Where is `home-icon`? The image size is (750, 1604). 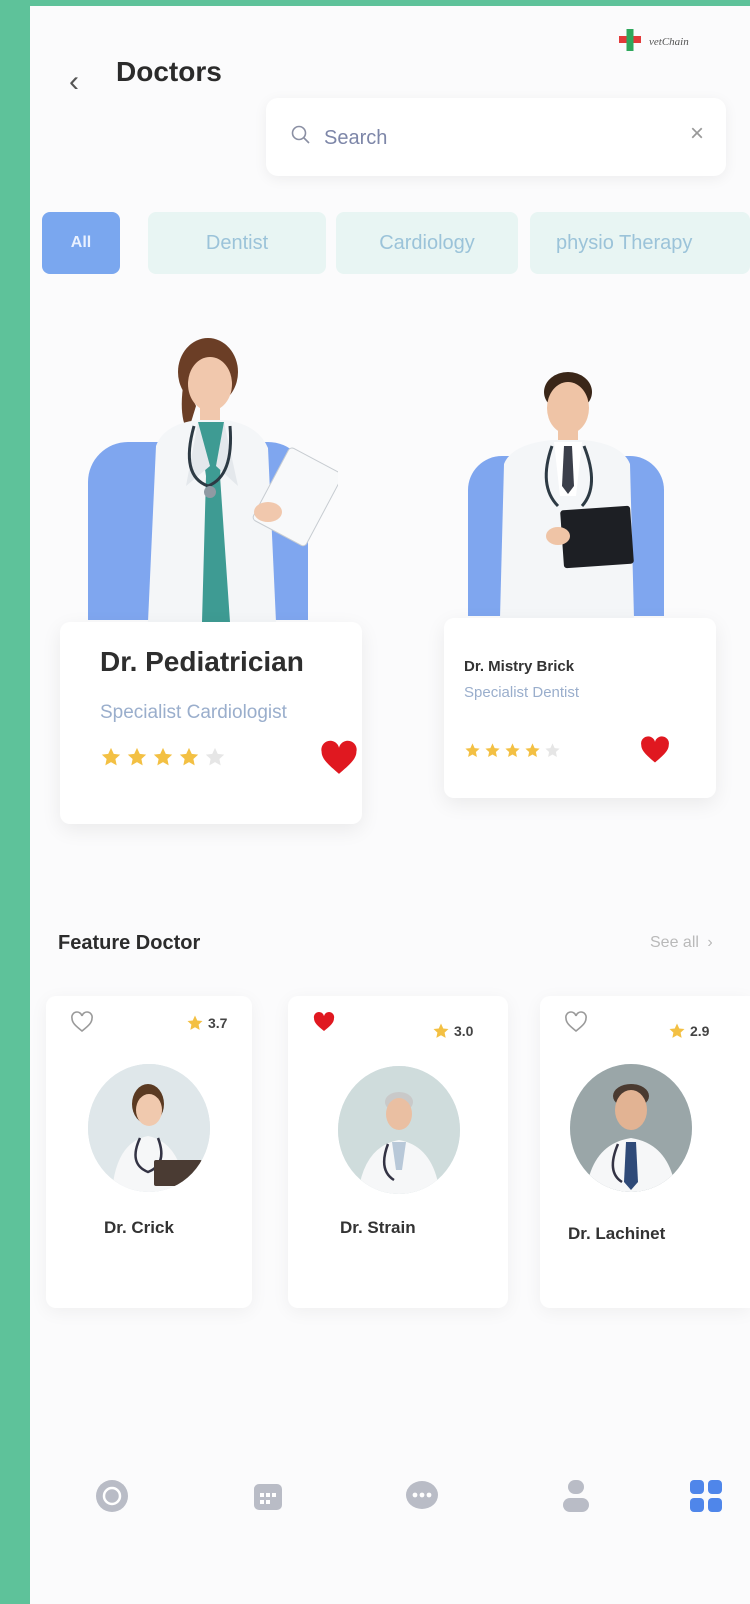
home-icon is located at coordinates (112, 1496).